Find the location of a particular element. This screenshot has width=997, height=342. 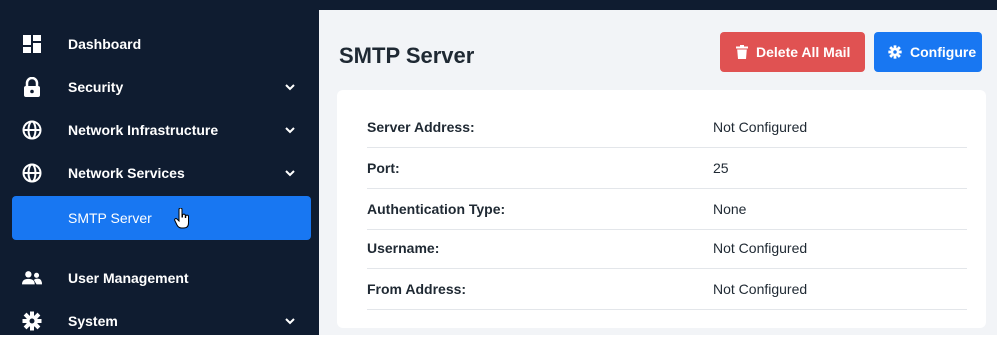

detail-key: From Address: is located at coordinates (417, 289).